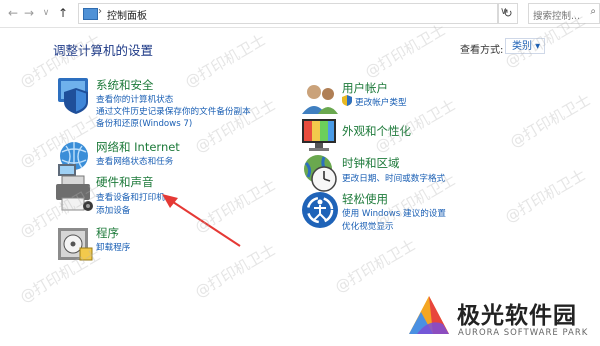 This screenshot has width=600, height=346. I want to click on annotation-arrow, so click(201, 220).